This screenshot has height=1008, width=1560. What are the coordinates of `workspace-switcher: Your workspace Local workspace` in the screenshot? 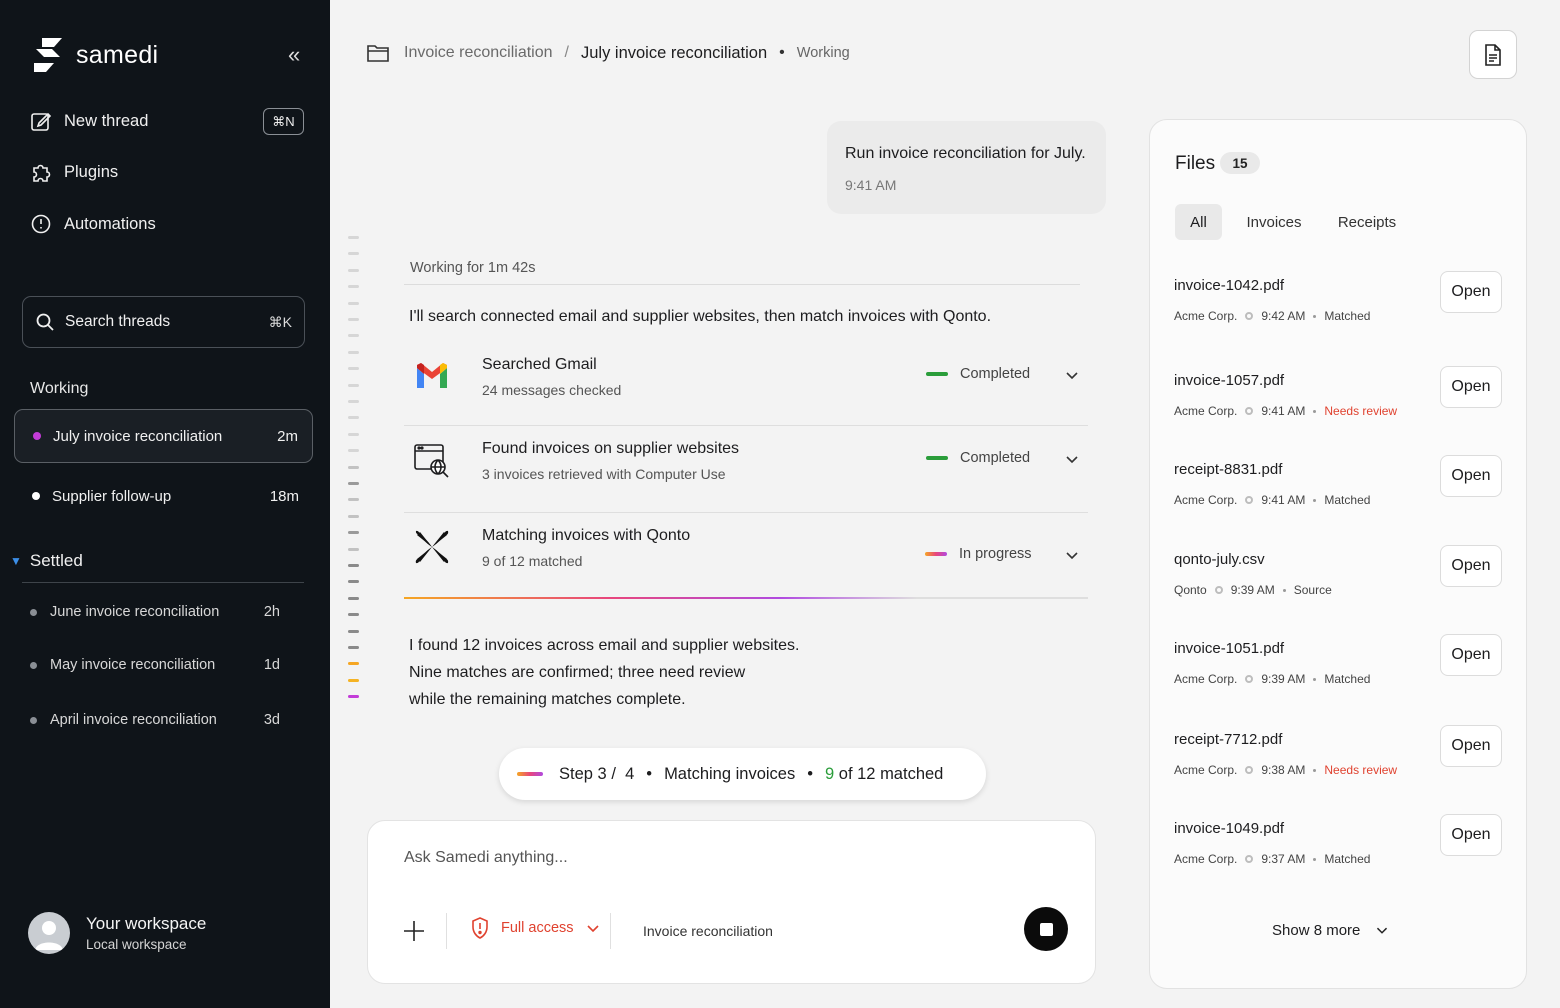 It's located at (117, 933).